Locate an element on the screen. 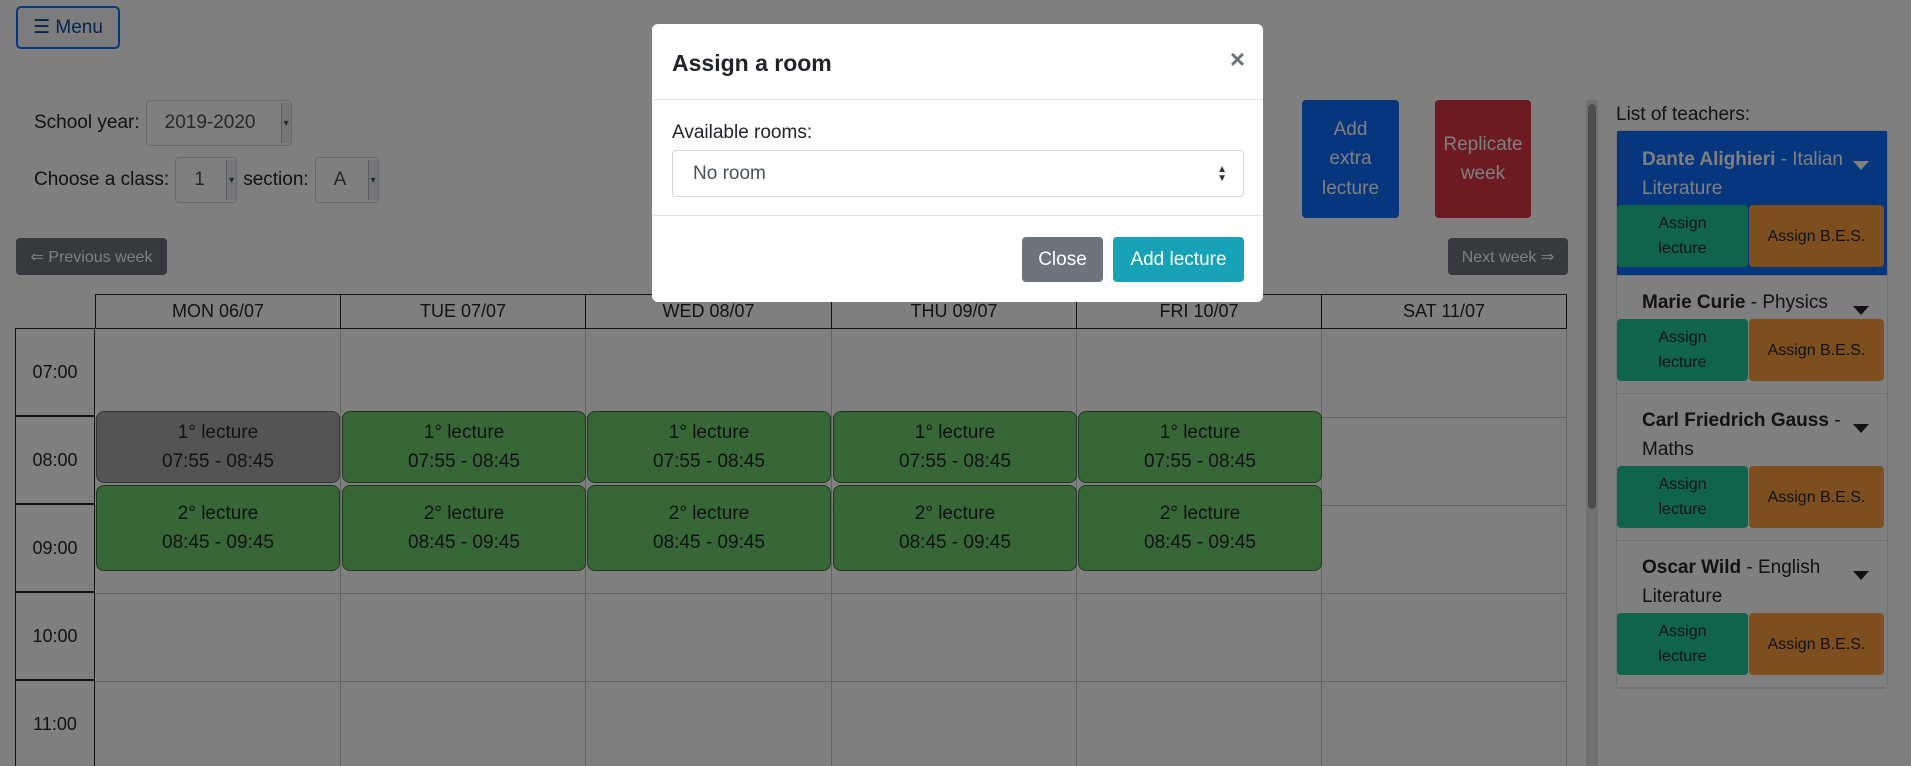 This screenshot has width=1911, height=766. available-rooms-value: No room is located at coordinates (729, 173).